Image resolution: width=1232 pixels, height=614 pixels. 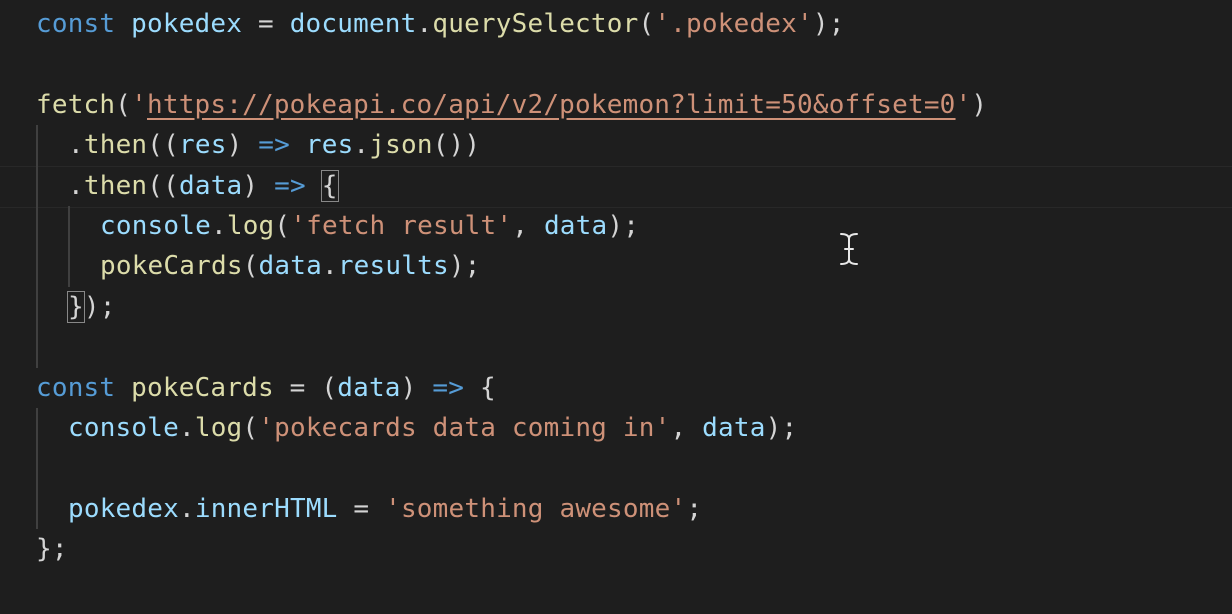 I want to click on code-token-variable: document, so click(x=353, y=24).